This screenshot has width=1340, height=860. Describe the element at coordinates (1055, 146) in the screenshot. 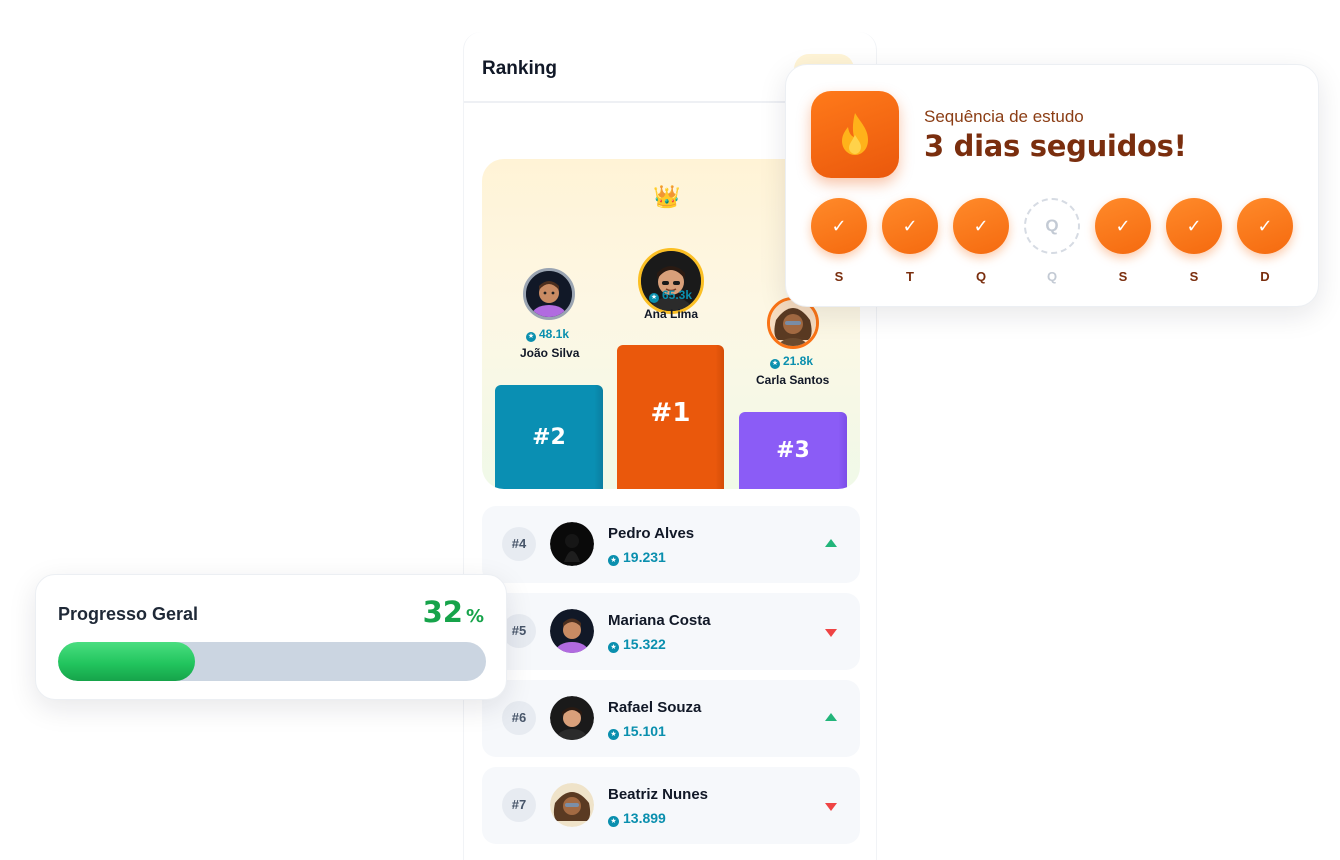

I see `streak-title: 3 dias seguidos!` at that location.